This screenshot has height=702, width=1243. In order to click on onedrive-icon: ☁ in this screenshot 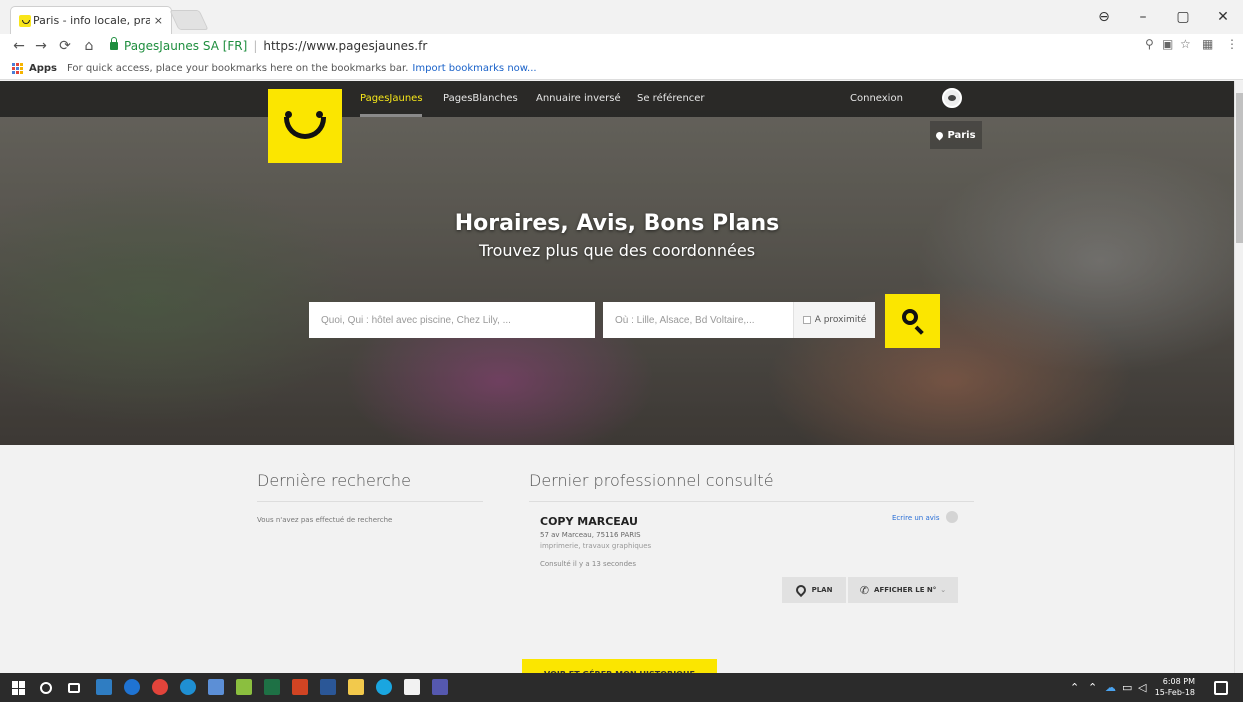, I will do `click(1110, 687)`.